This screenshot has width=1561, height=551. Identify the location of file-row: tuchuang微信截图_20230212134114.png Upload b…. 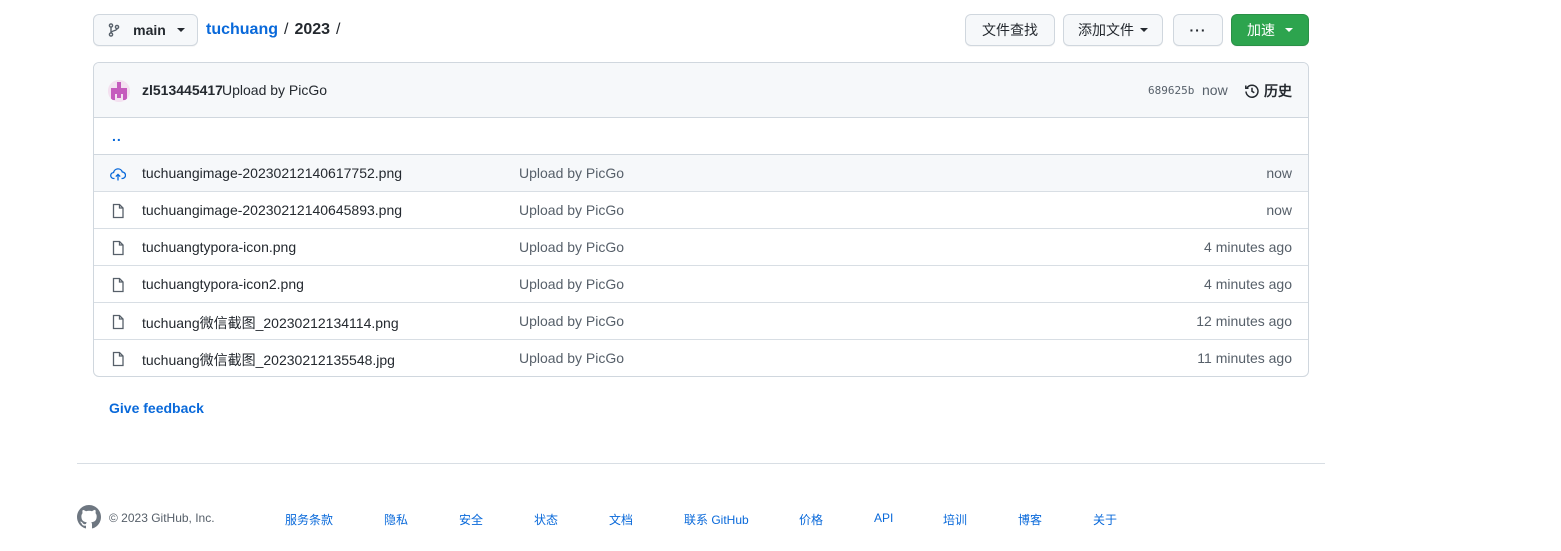
(701, 321).